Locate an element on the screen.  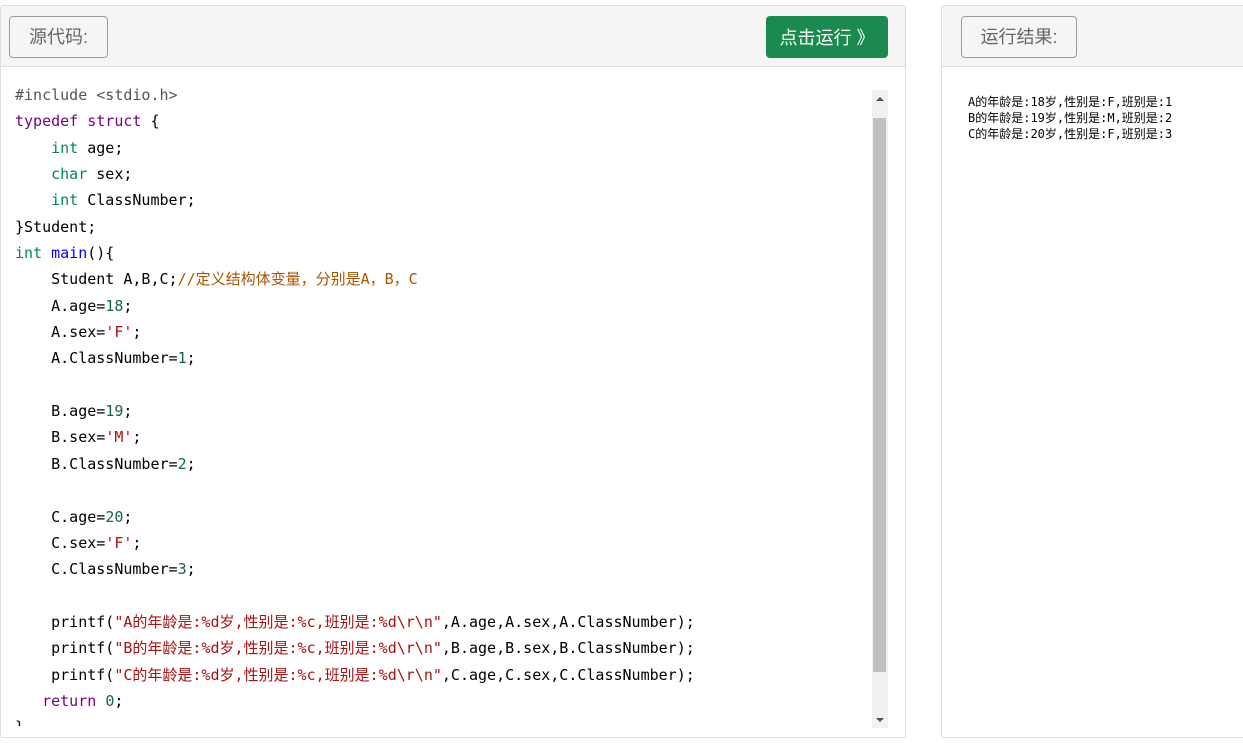
code-token: main is located at coordinates (69, 253).